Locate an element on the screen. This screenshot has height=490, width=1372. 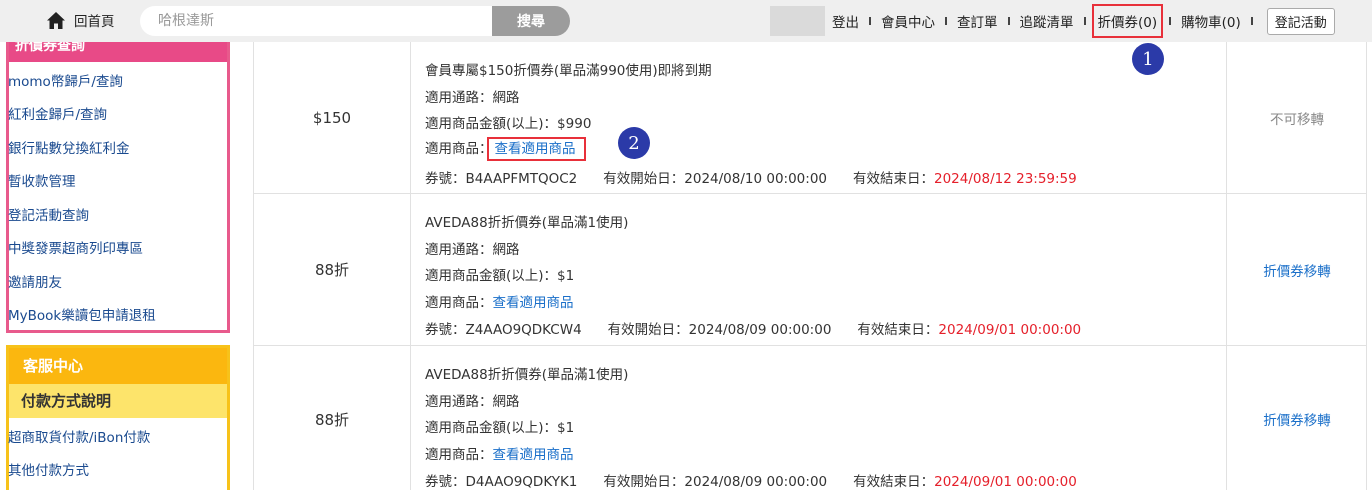
top-nav: 登出 會員中心 查訂單 追蹤清單 折價券(0) 購物車(0) 登記活動 is located at coordinates (1081, 21).